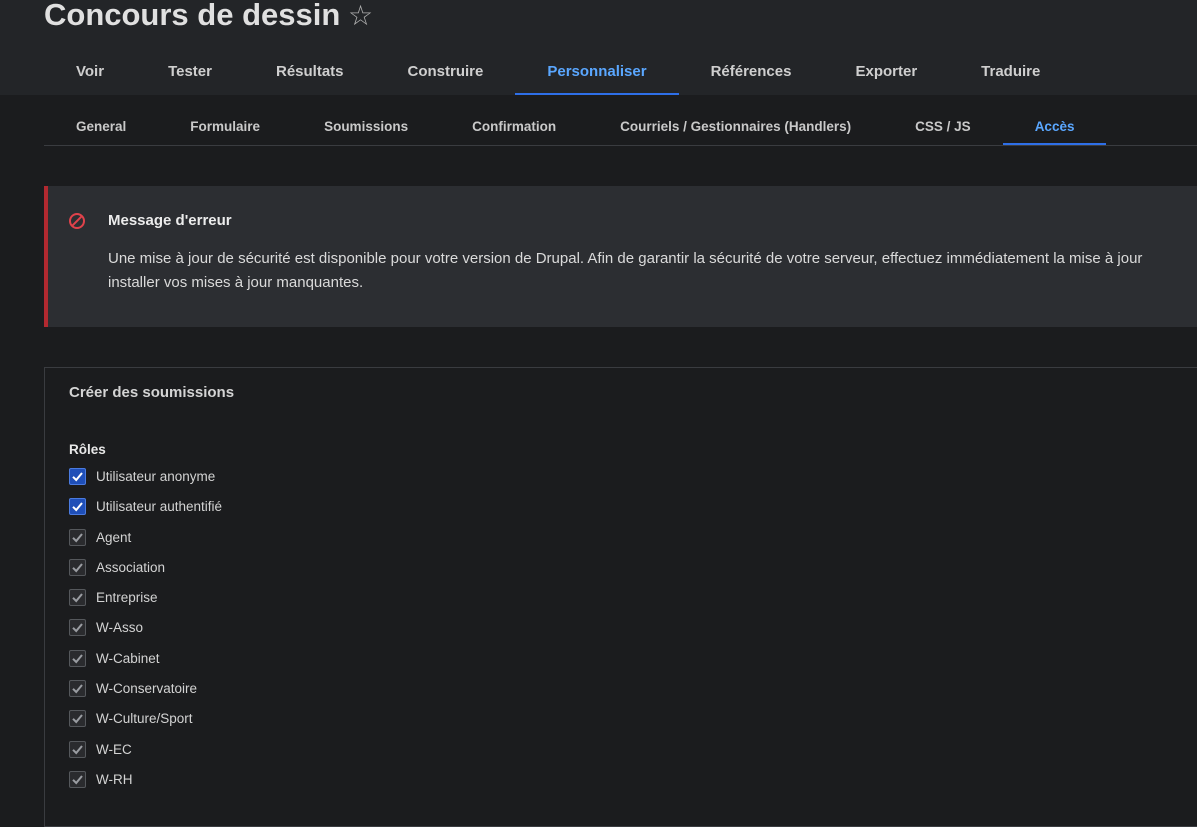 Image resolution: width=1197 pixels, height=827 pixels. What do you see at coordinates (1010, 72) in the screenshot?
I see `tab-traduire: Traduire` at bounding box center [1010, 72].